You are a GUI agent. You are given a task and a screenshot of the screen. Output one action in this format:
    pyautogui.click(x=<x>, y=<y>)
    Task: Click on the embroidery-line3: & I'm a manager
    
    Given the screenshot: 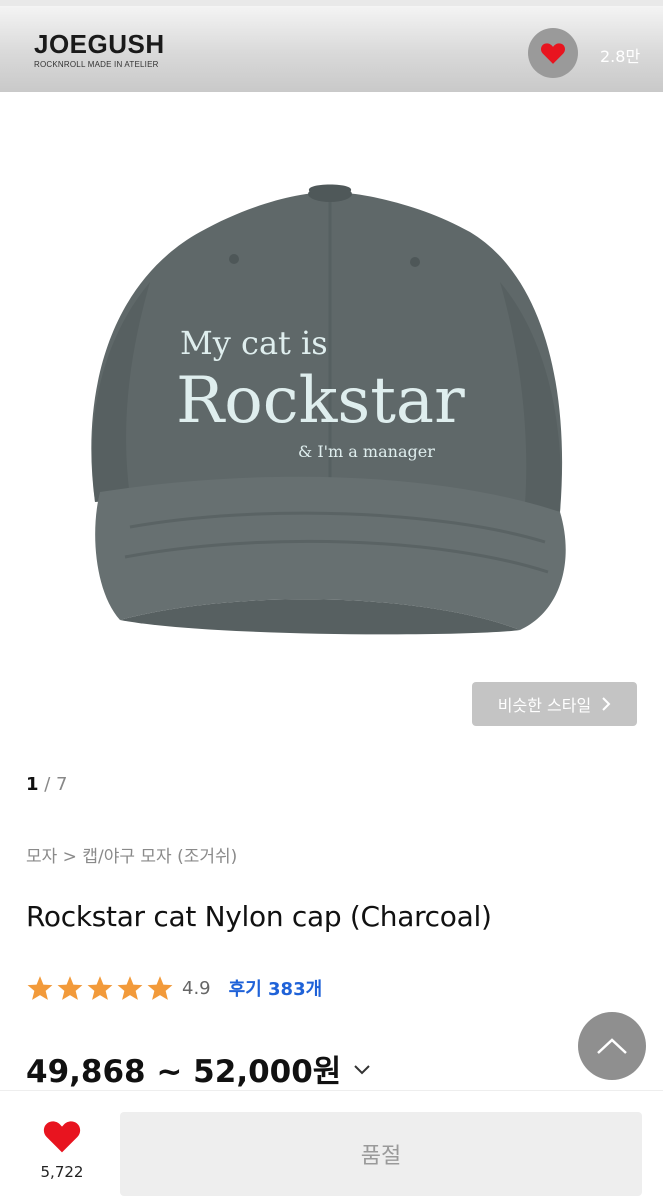 What is the action you would take?
    pyautogui.click(x=366, y=451)
    